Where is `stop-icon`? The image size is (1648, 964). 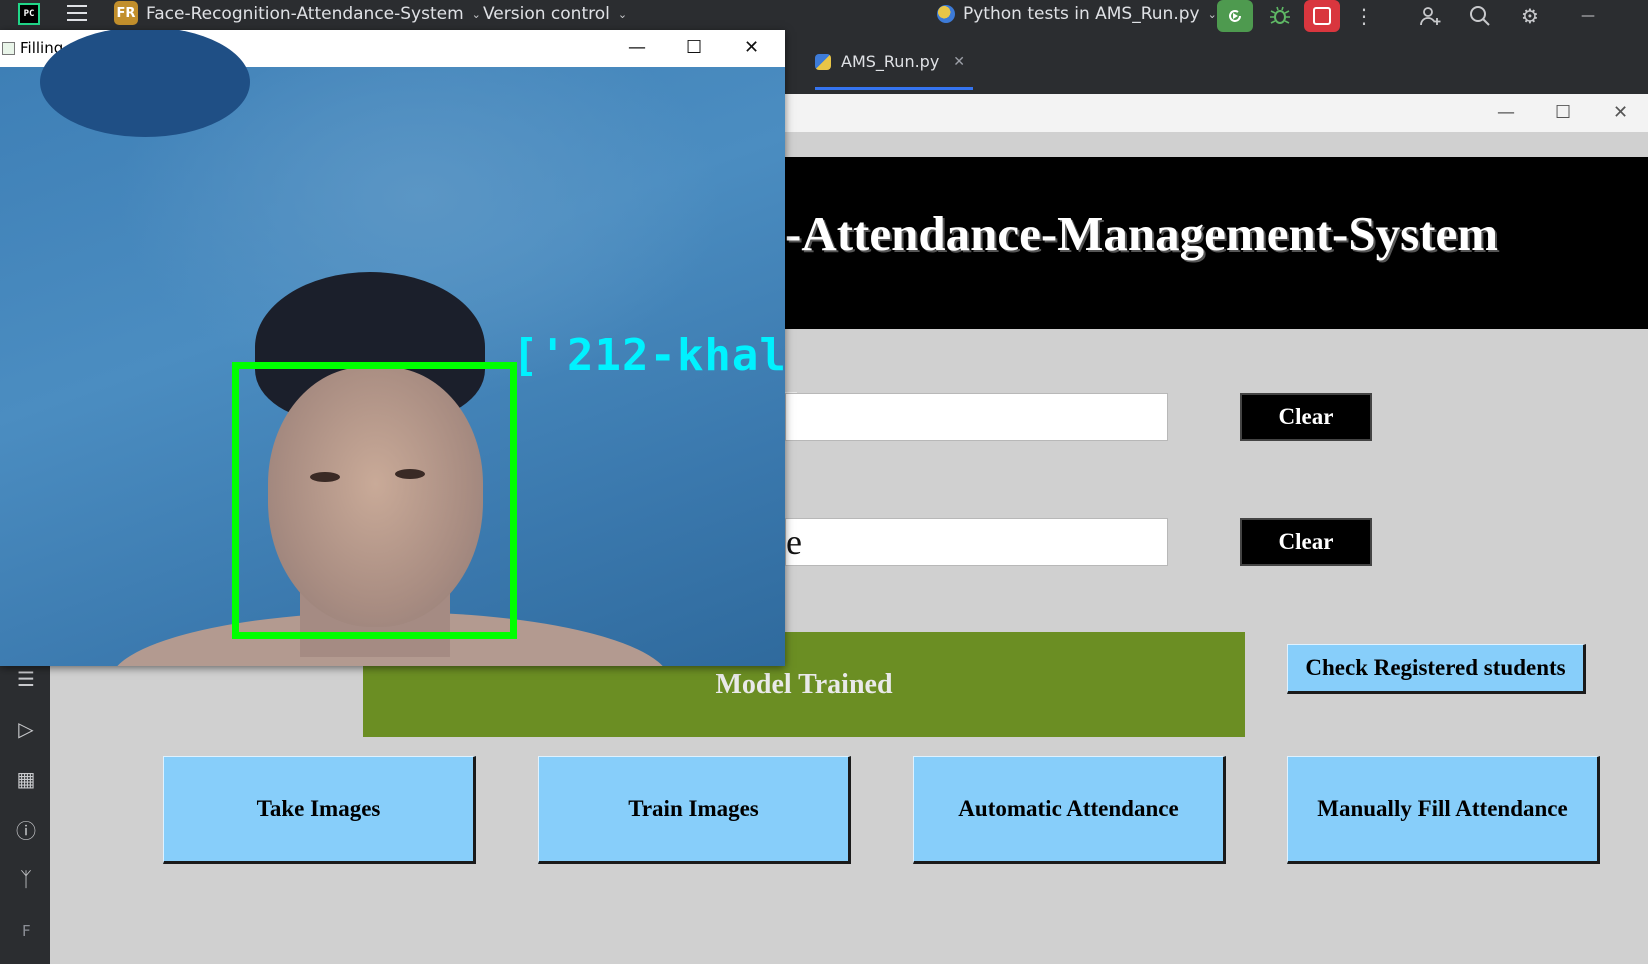
stop-icon is located at coordinates (1322, 16).